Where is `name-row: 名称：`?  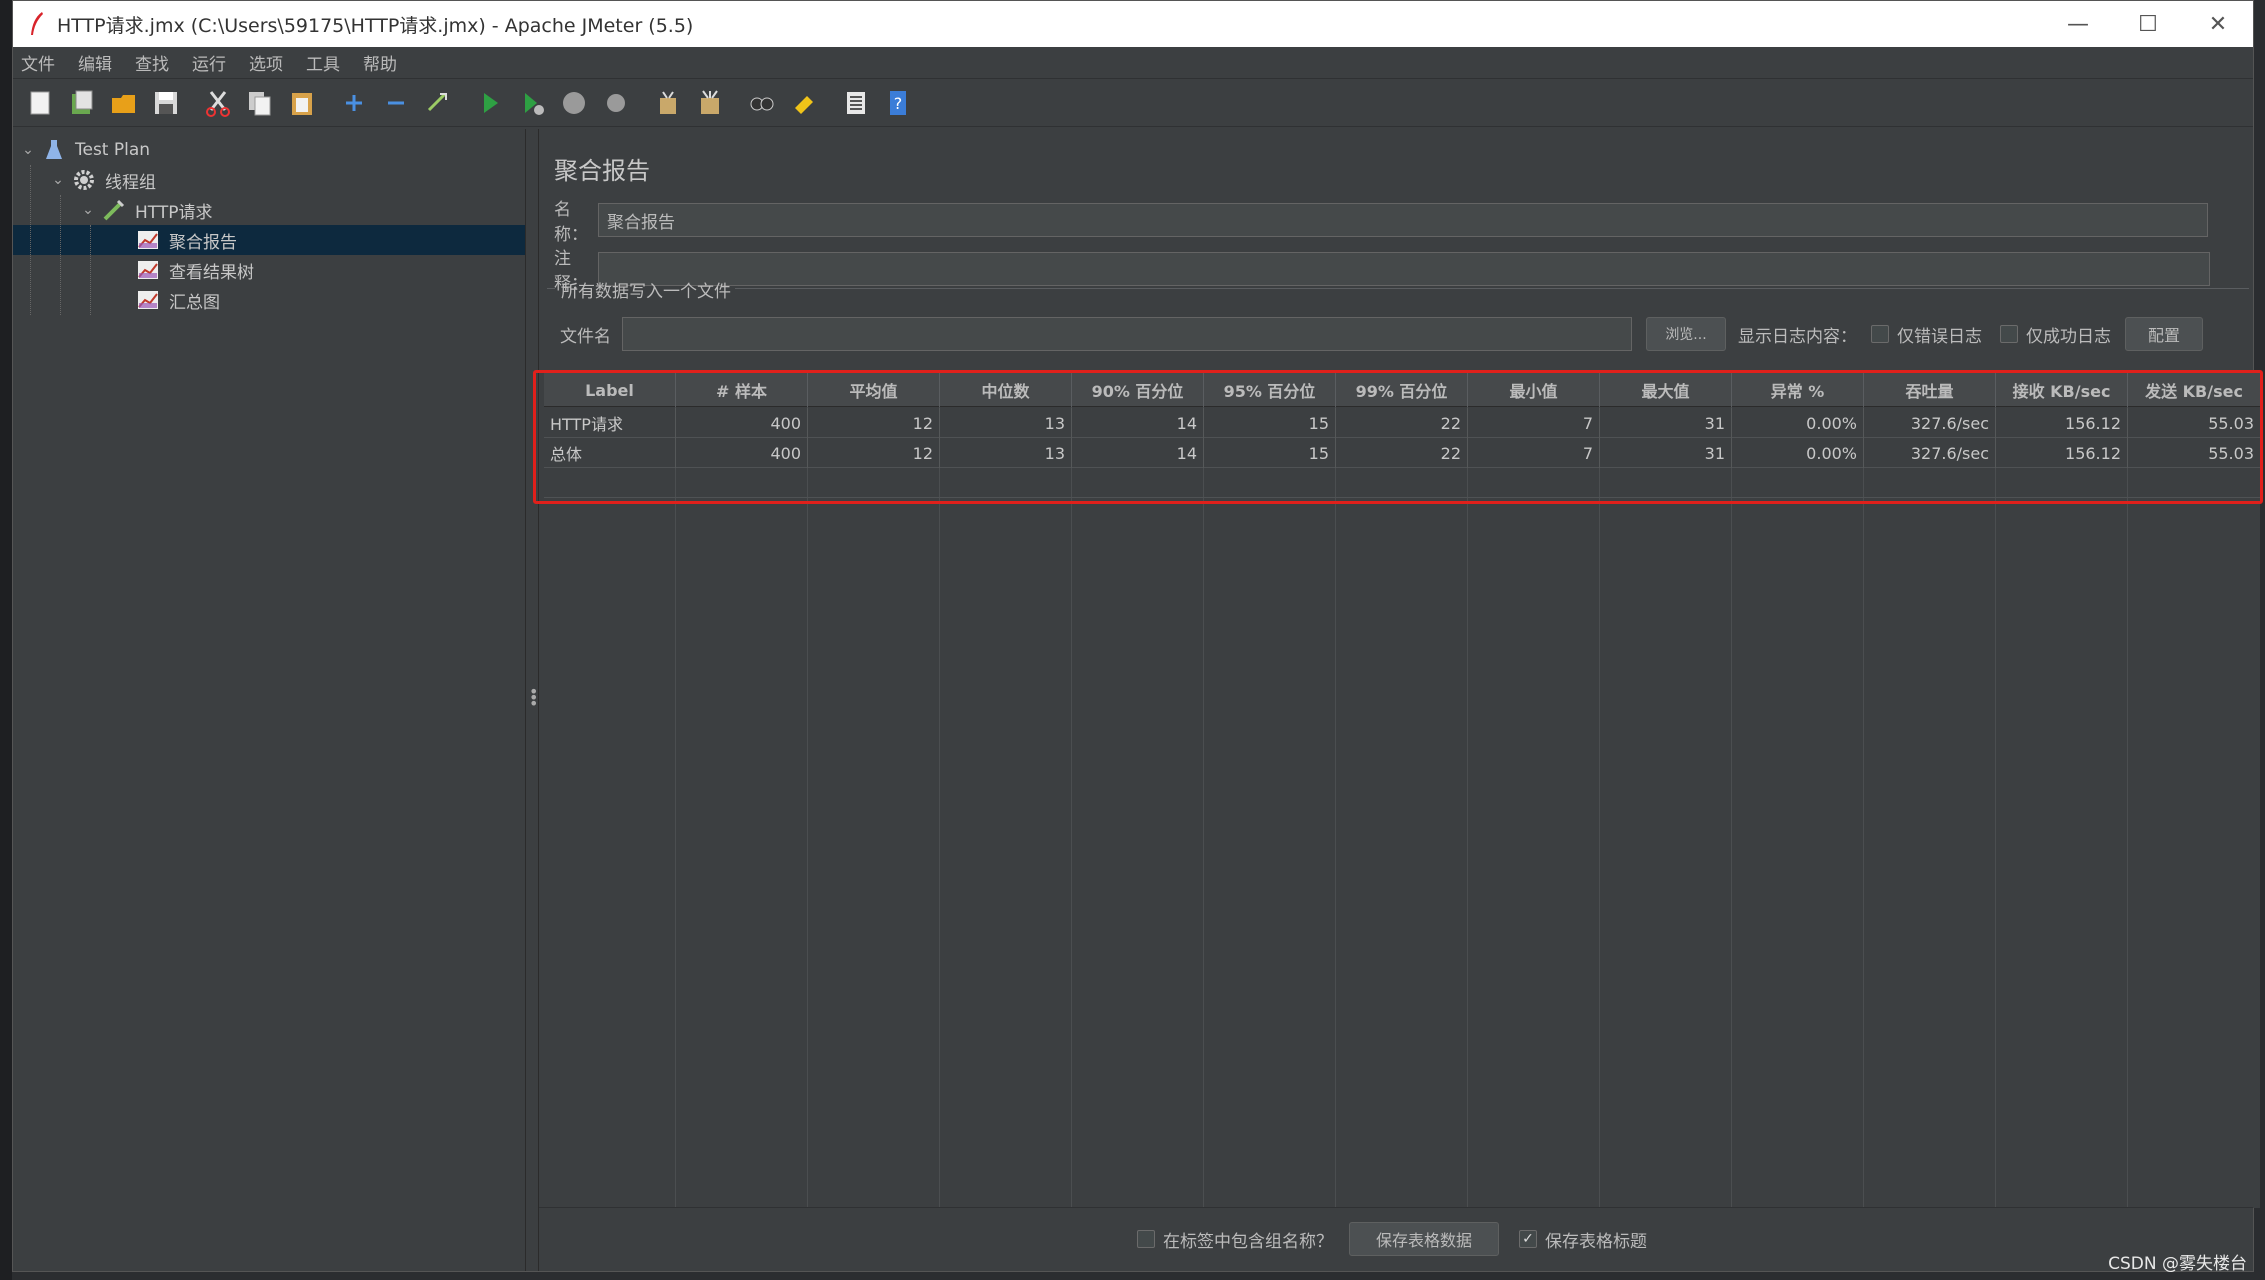 name-row: 名称： is located at coordinates (1381, 220).